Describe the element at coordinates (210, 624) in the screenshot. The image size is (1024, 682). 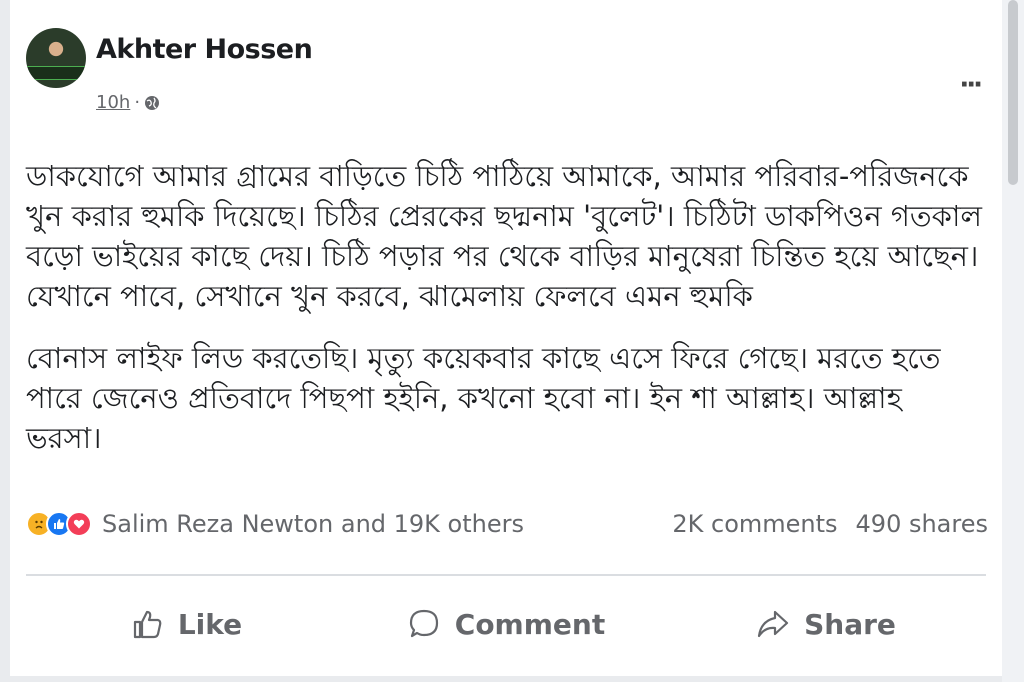
I see `like-label: Like` at that location.